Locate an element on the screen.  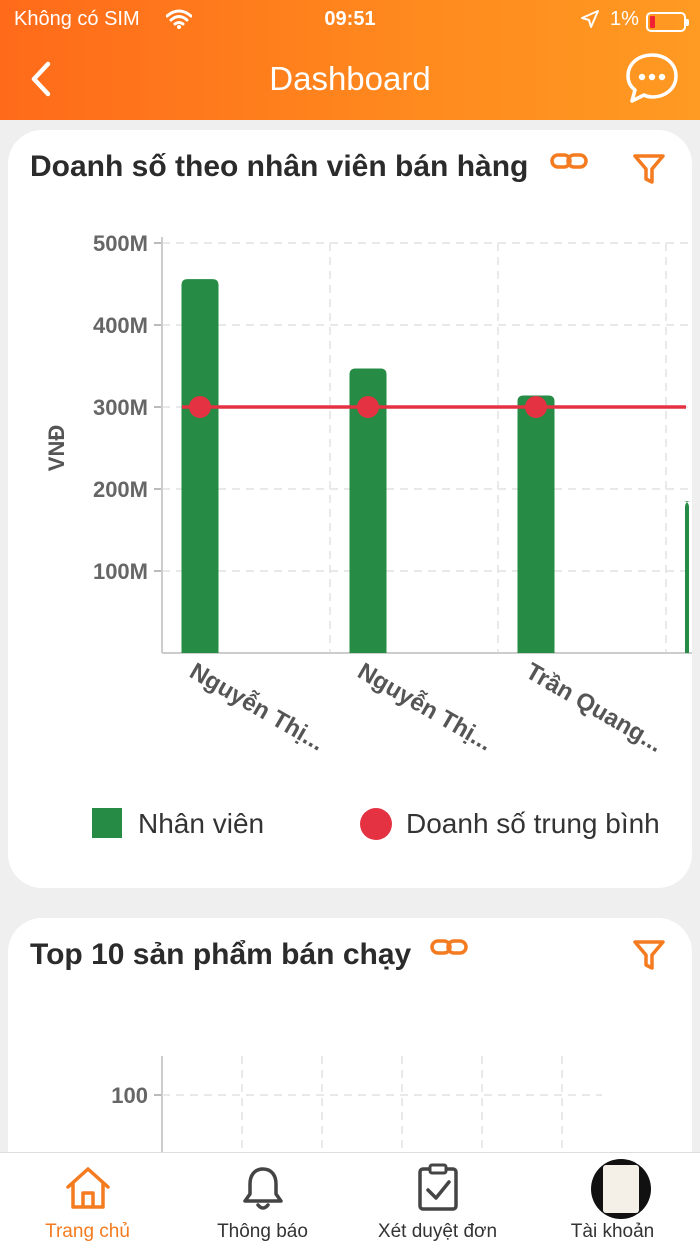
chat-button is located at coordinates (652, 78).